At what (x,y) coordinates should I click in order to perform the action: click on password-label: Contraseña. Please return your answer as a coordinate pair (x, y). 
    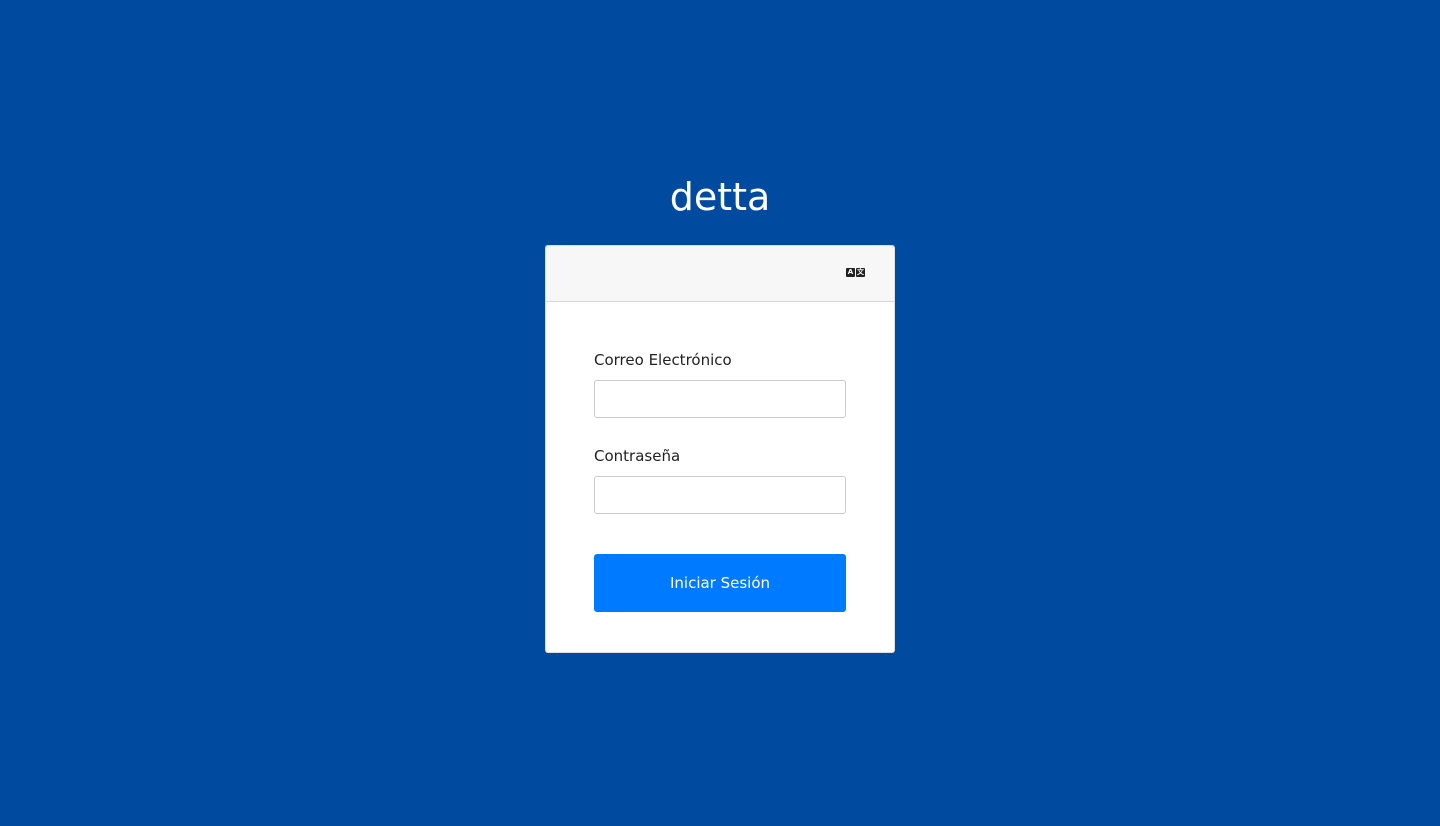
    Looking at the image, I should click on (637, 456).